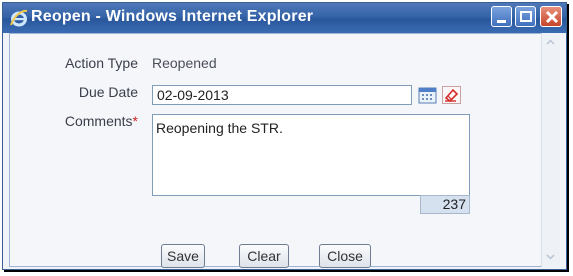  What do you see at coordinates (101, 121) in the screenshot?
I see `comments-label: Comments*` at bounding box center [101, 121].